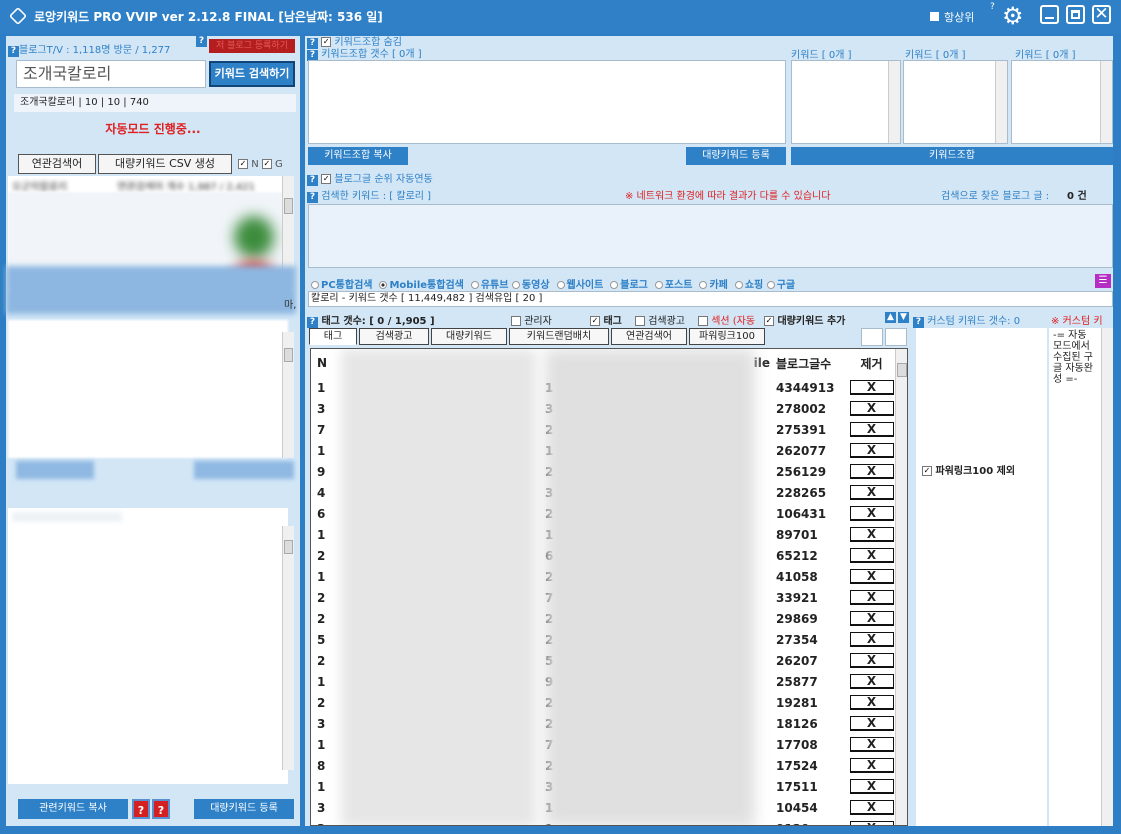 This screenshot has width=1121, height=834. What do you see at coordinates (252, 46) in the screenshot?
I see `register-blog-badge: 저 블로그 등록하기` at bounding box center [252, 46].